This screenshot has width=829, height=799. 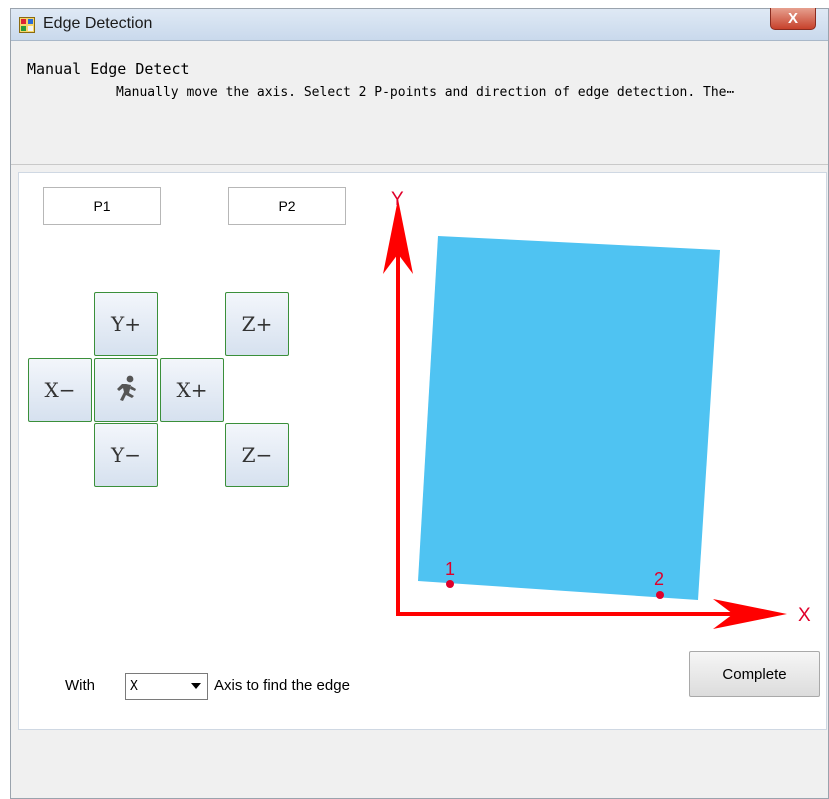 I want to click on close-icon: X, so click(x=792, y=18).